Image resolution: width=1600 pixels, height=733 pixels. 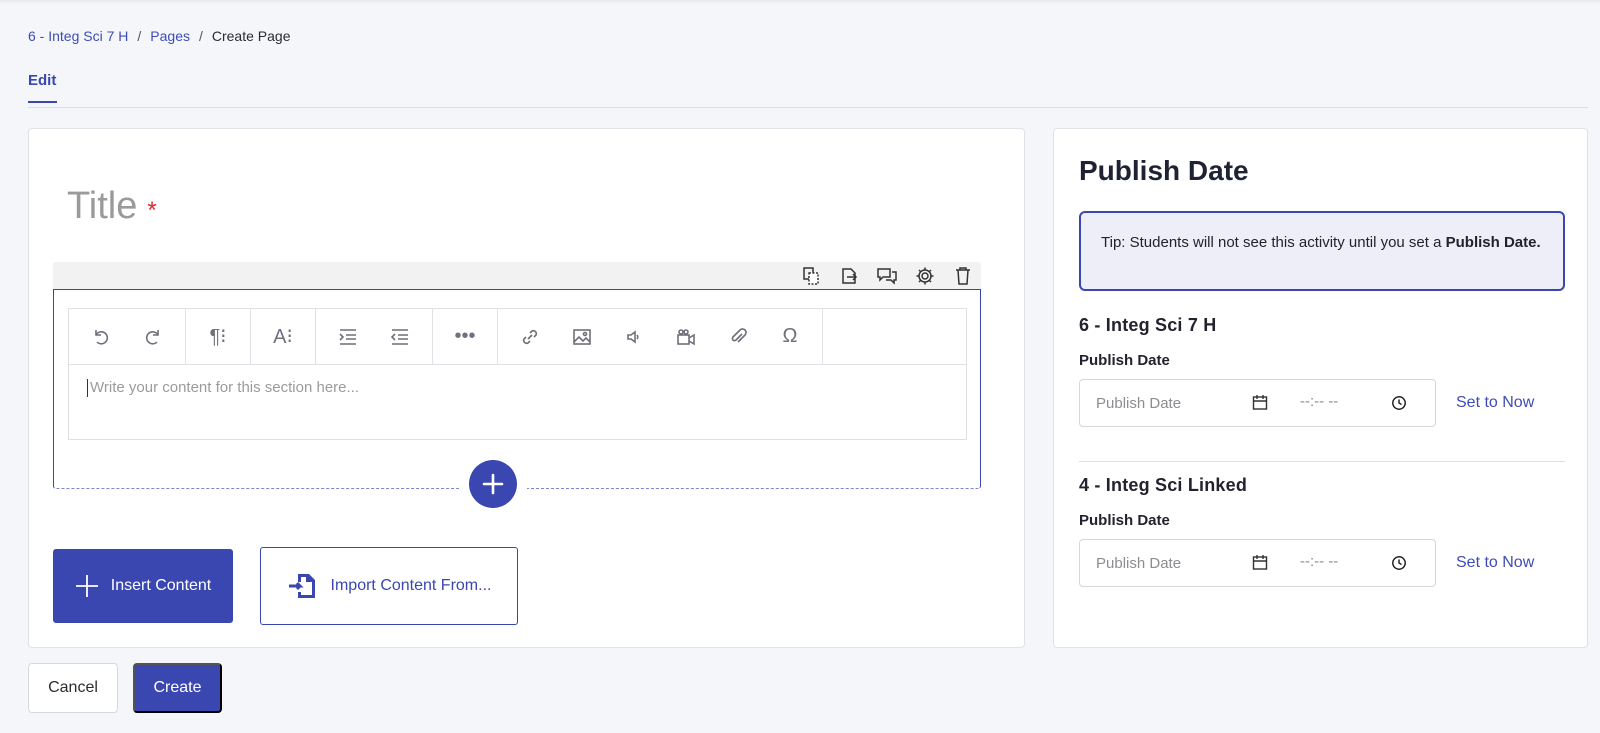 What do you see at coordinates (808, 89) in the screenshot?
I see `tab-bar: Edit` at bounding box center [808, 89].